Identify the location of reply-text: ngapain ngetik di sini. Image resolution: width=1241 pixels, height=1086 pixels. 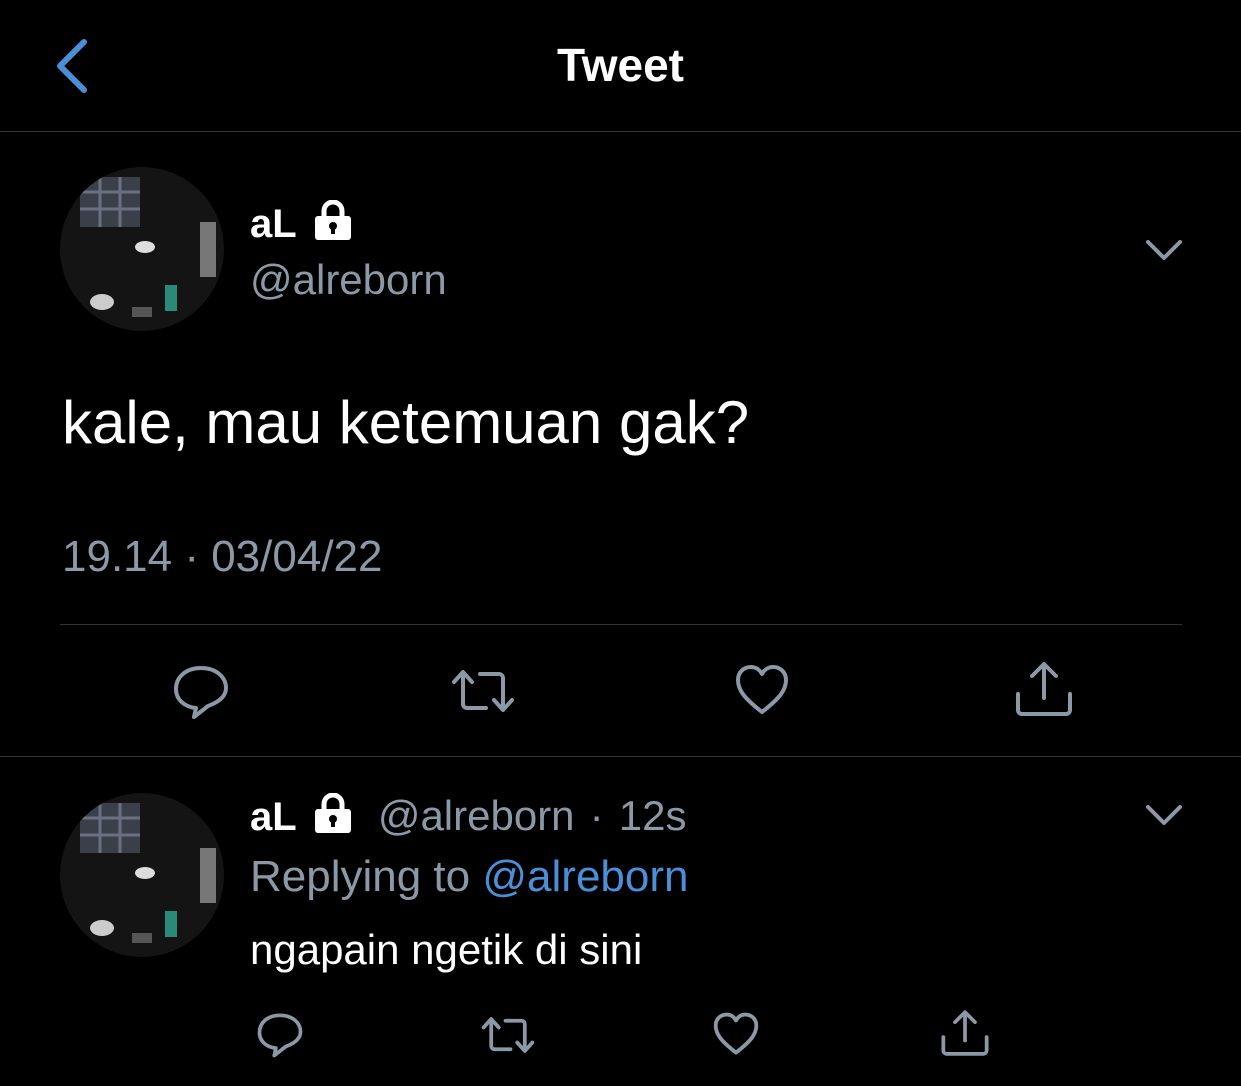
(446, 949).